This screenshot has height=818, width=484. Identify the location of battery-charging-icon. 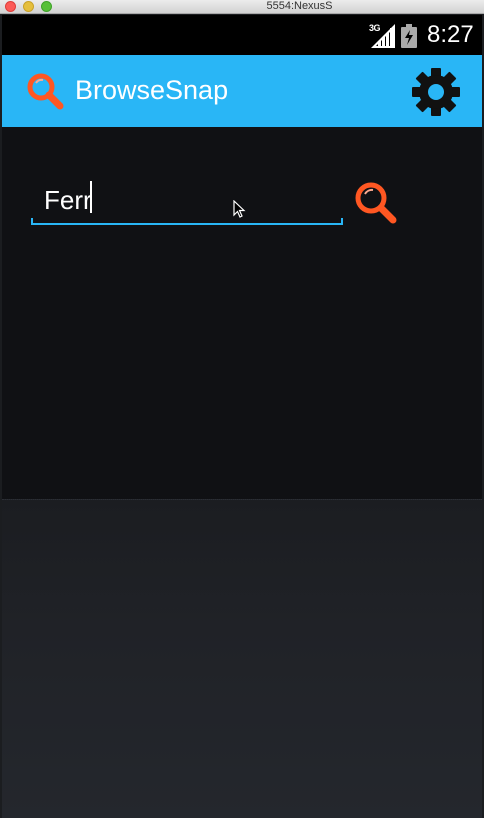
(409, 36).